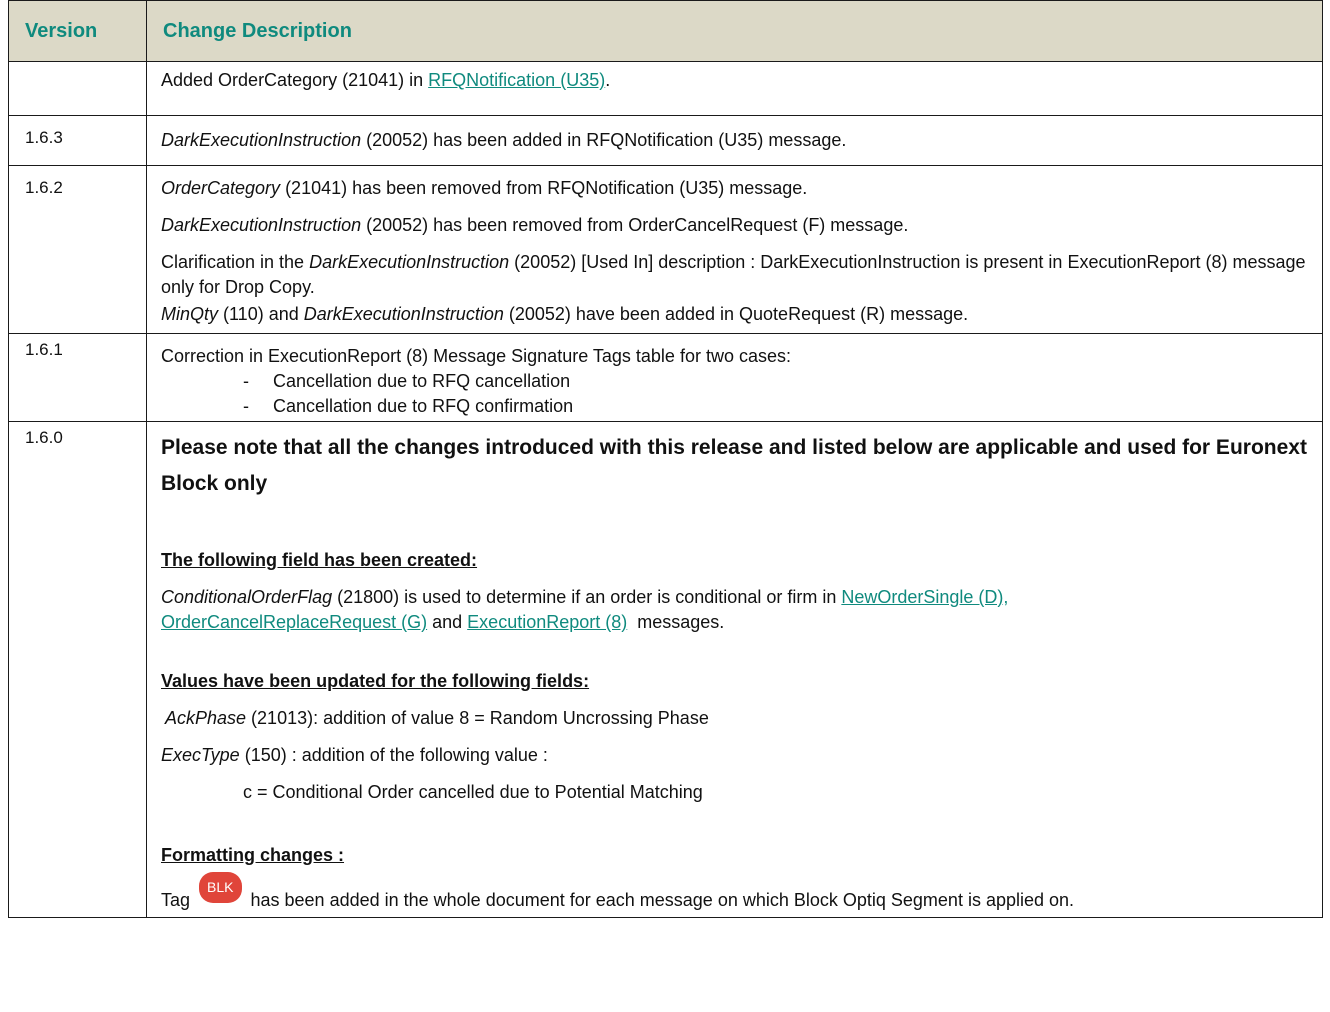 The width and height of the screenshot is (1330, 1012). What do you see at coordinates (319, 560) in the screenshot?
I see `section-heading-created: The following field has been created:` at bounding box center [319, 560].